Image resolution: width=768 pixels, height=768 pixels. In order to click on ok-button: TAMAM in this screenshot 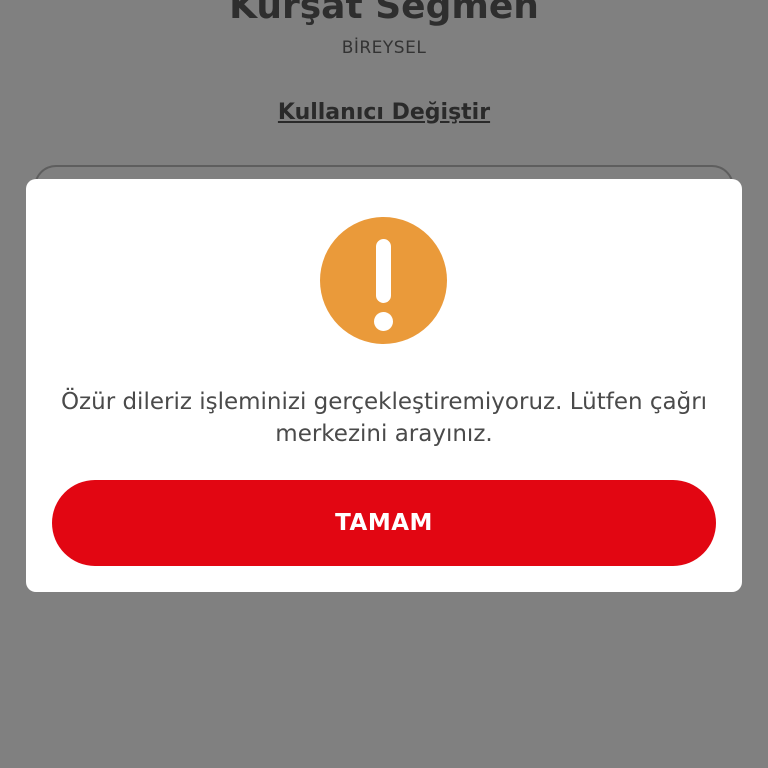, I will do `click(384, 523)`.